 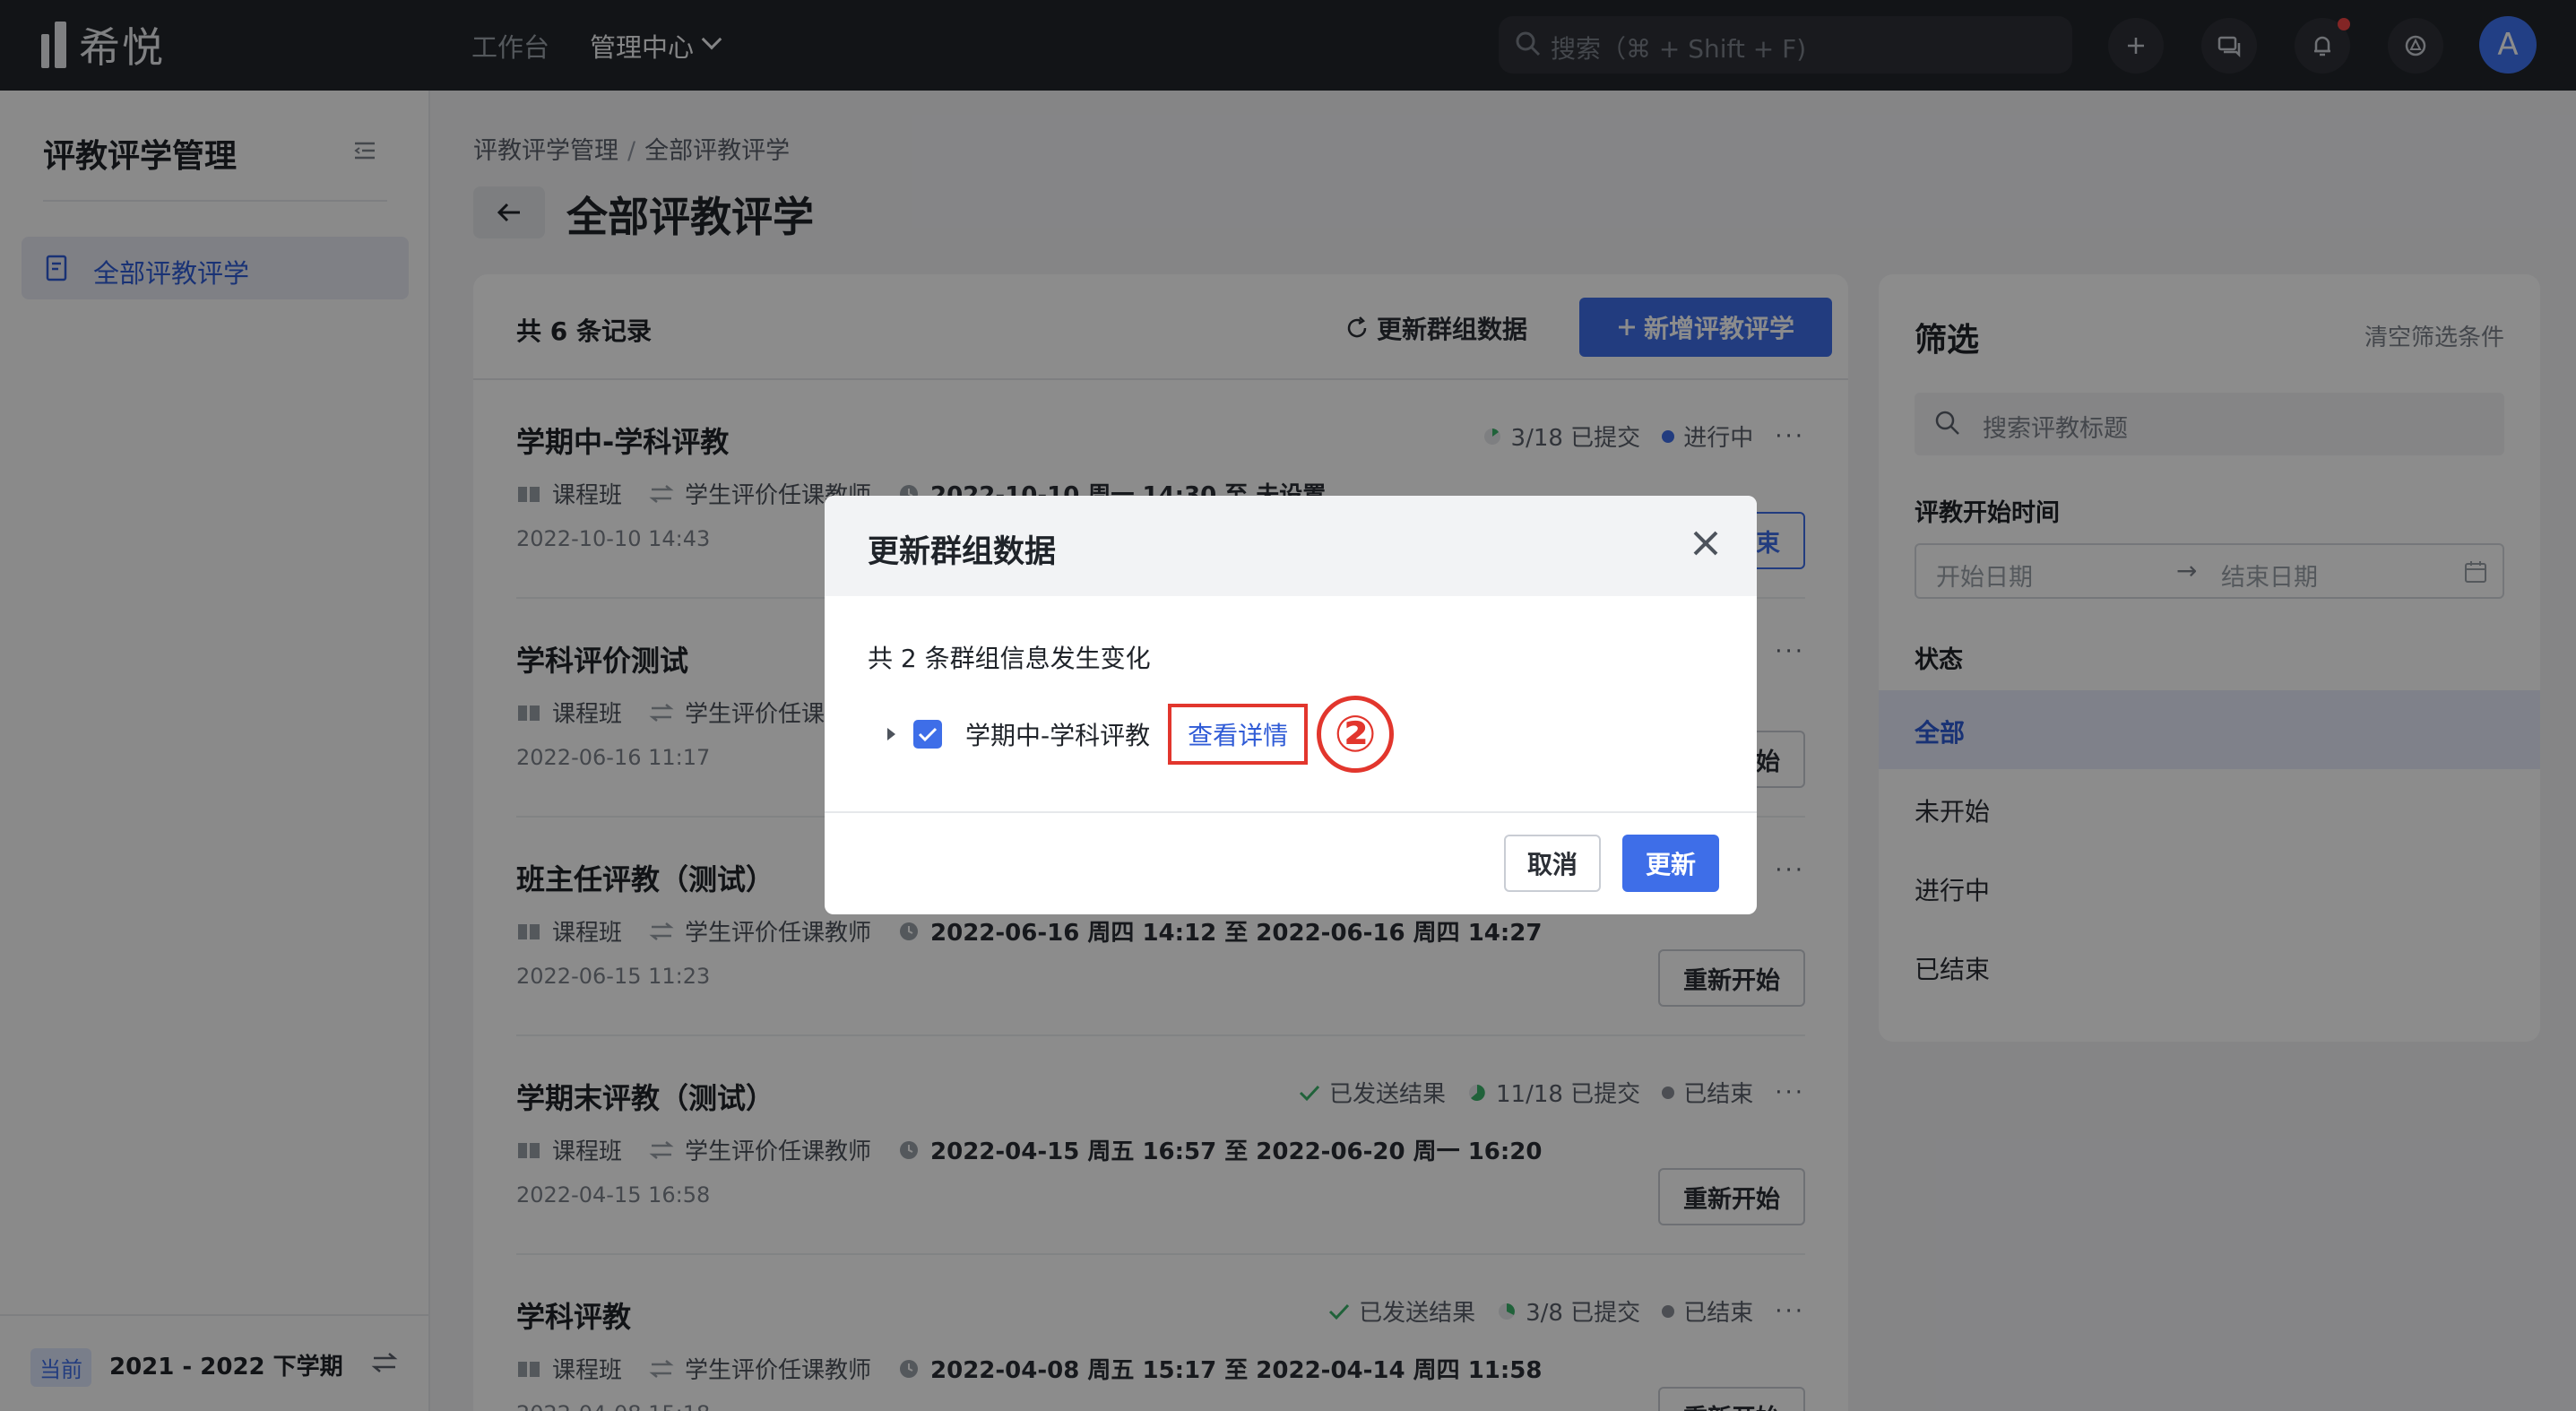 I want to click on view-details-link: 查看详情, so click(x=1238, y=734).